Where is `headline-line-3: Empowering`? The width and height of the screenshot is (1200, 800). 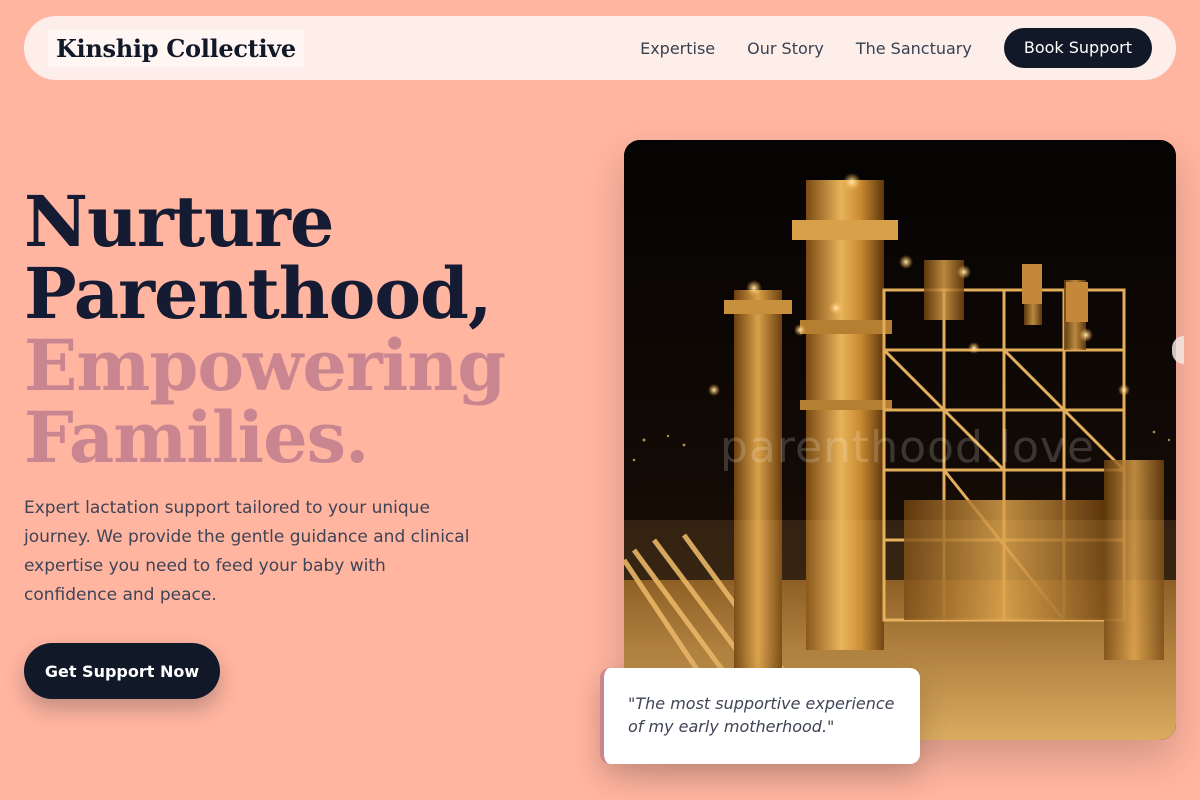 headline-line-3: Empowering is located at coordinates (265, 365).